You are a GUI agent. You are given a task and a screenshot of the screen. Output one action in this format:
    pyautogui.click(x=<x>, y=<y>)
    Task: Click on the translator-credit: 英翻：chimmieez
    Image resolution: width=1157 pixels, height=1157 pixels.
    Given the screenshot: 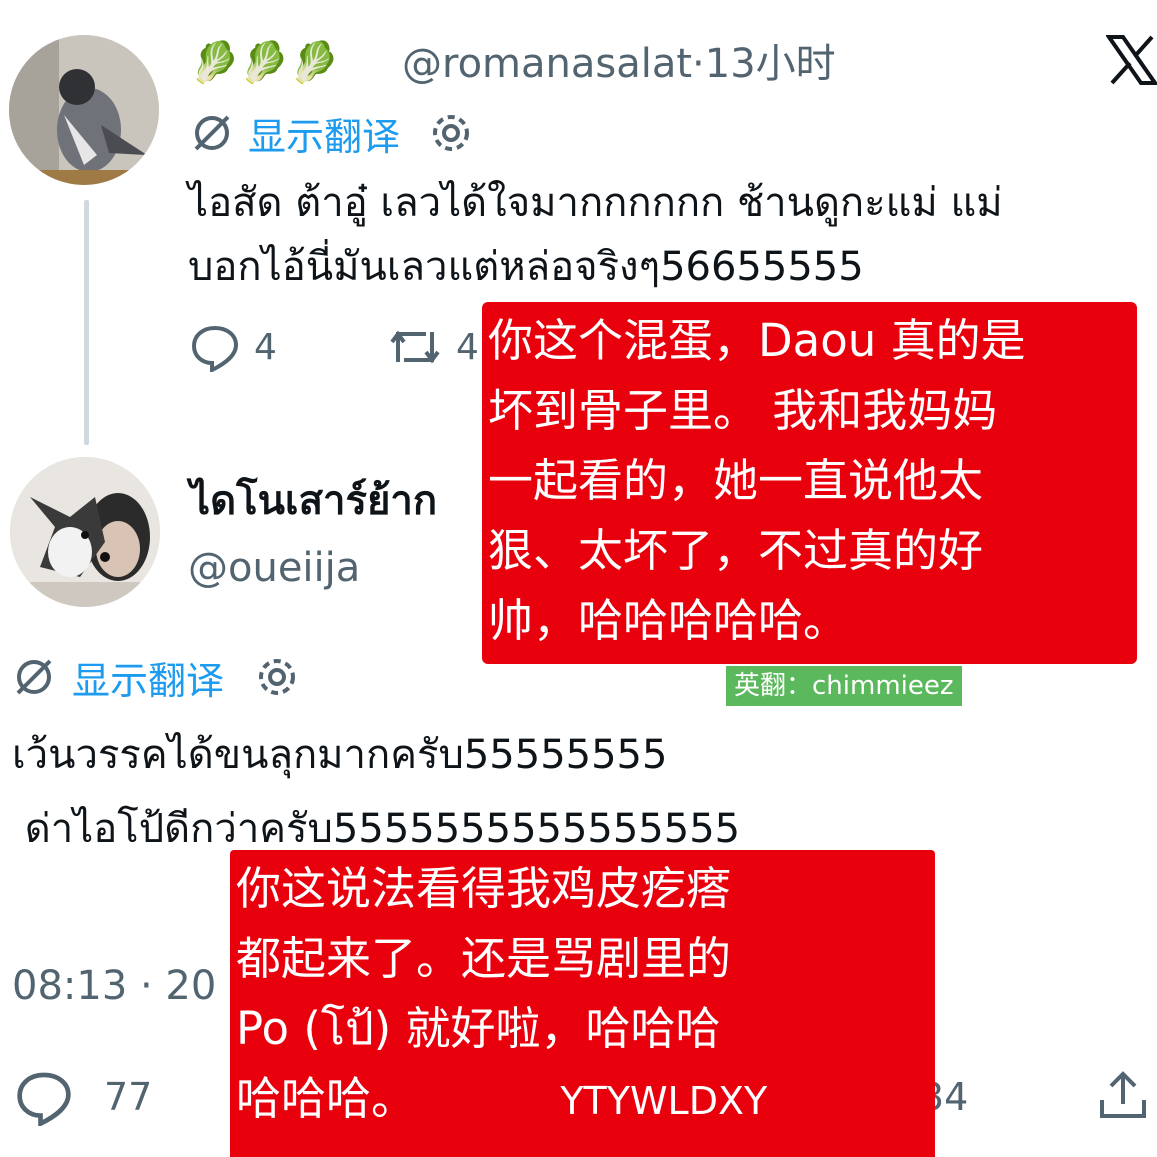 What is the action you would take?
    pyautogui.click(x=844, y=686)
    